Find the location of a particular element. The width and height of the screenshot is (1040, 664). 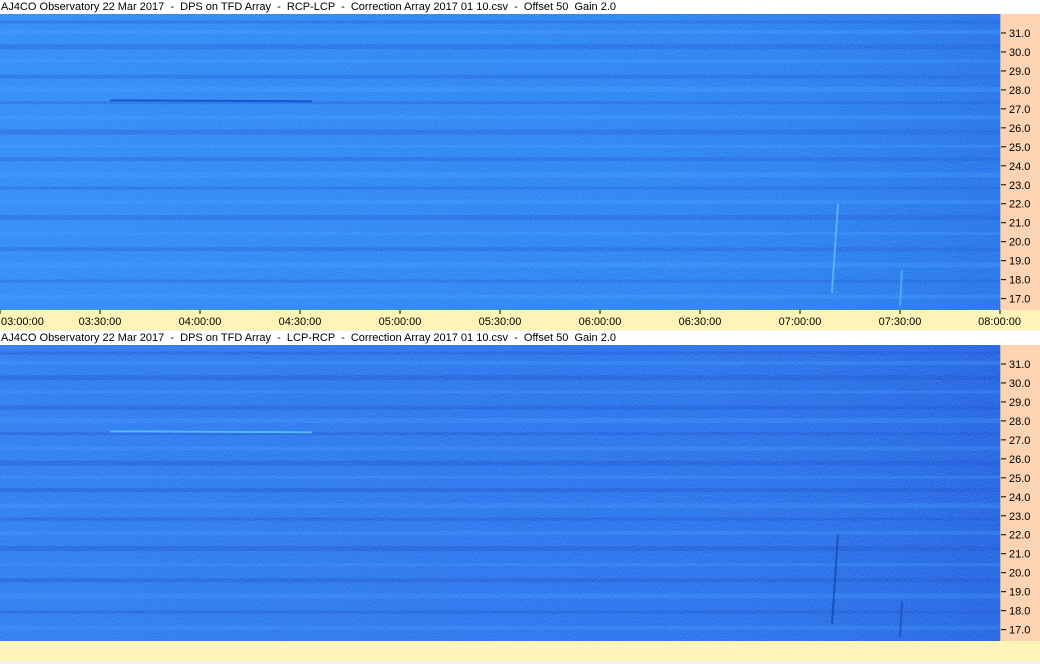

x-tick-label: 07:00:00 is located at coordinates (800, 322).